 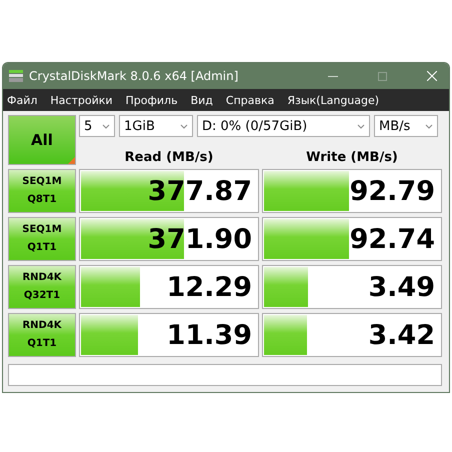 I want to click on dropdown: D: 0% (0/57GiB), so click(x=283, y=126).